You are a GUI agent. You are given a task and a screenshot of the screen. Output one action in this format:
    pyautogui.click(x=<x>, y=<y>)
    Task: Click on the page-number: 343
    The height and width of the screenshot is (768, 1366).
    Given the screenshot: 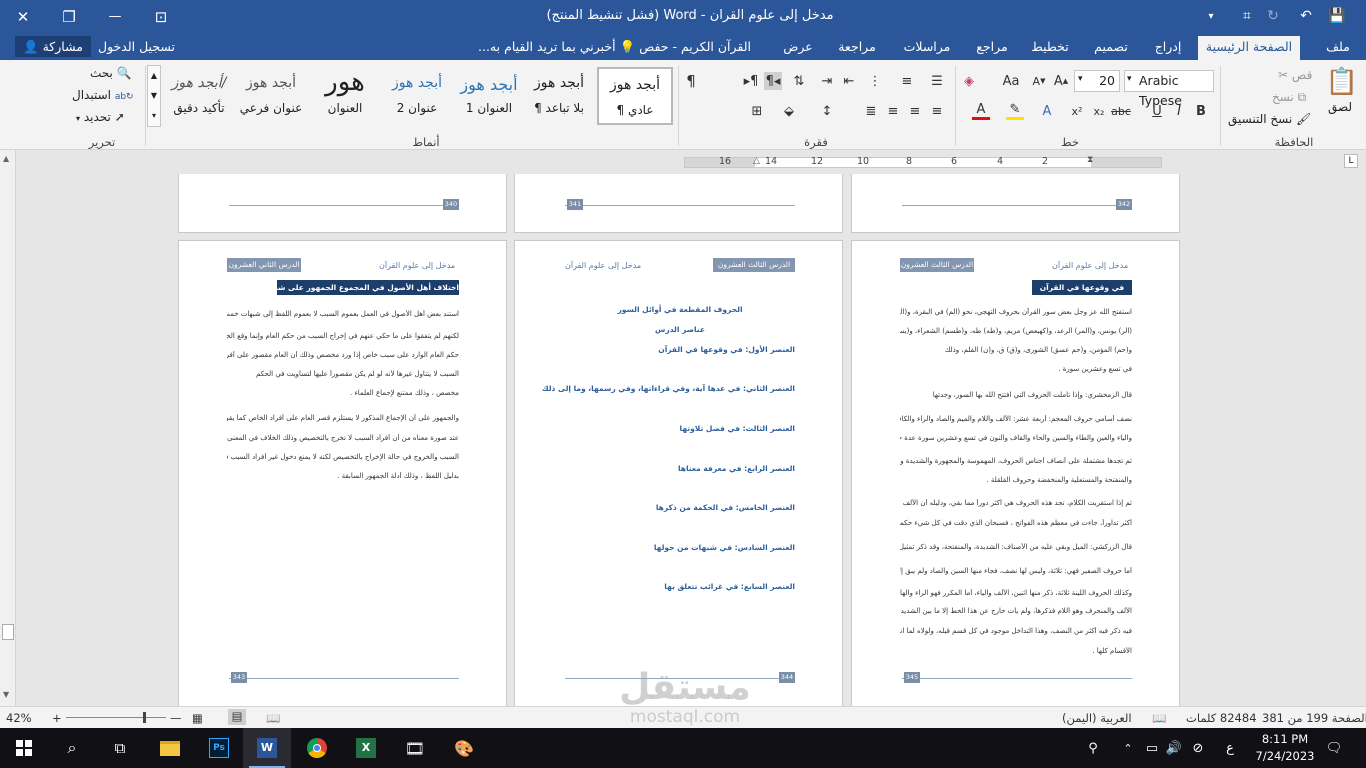 What is the action you would take?
    pyautogui.click(x=239, y=677)
    